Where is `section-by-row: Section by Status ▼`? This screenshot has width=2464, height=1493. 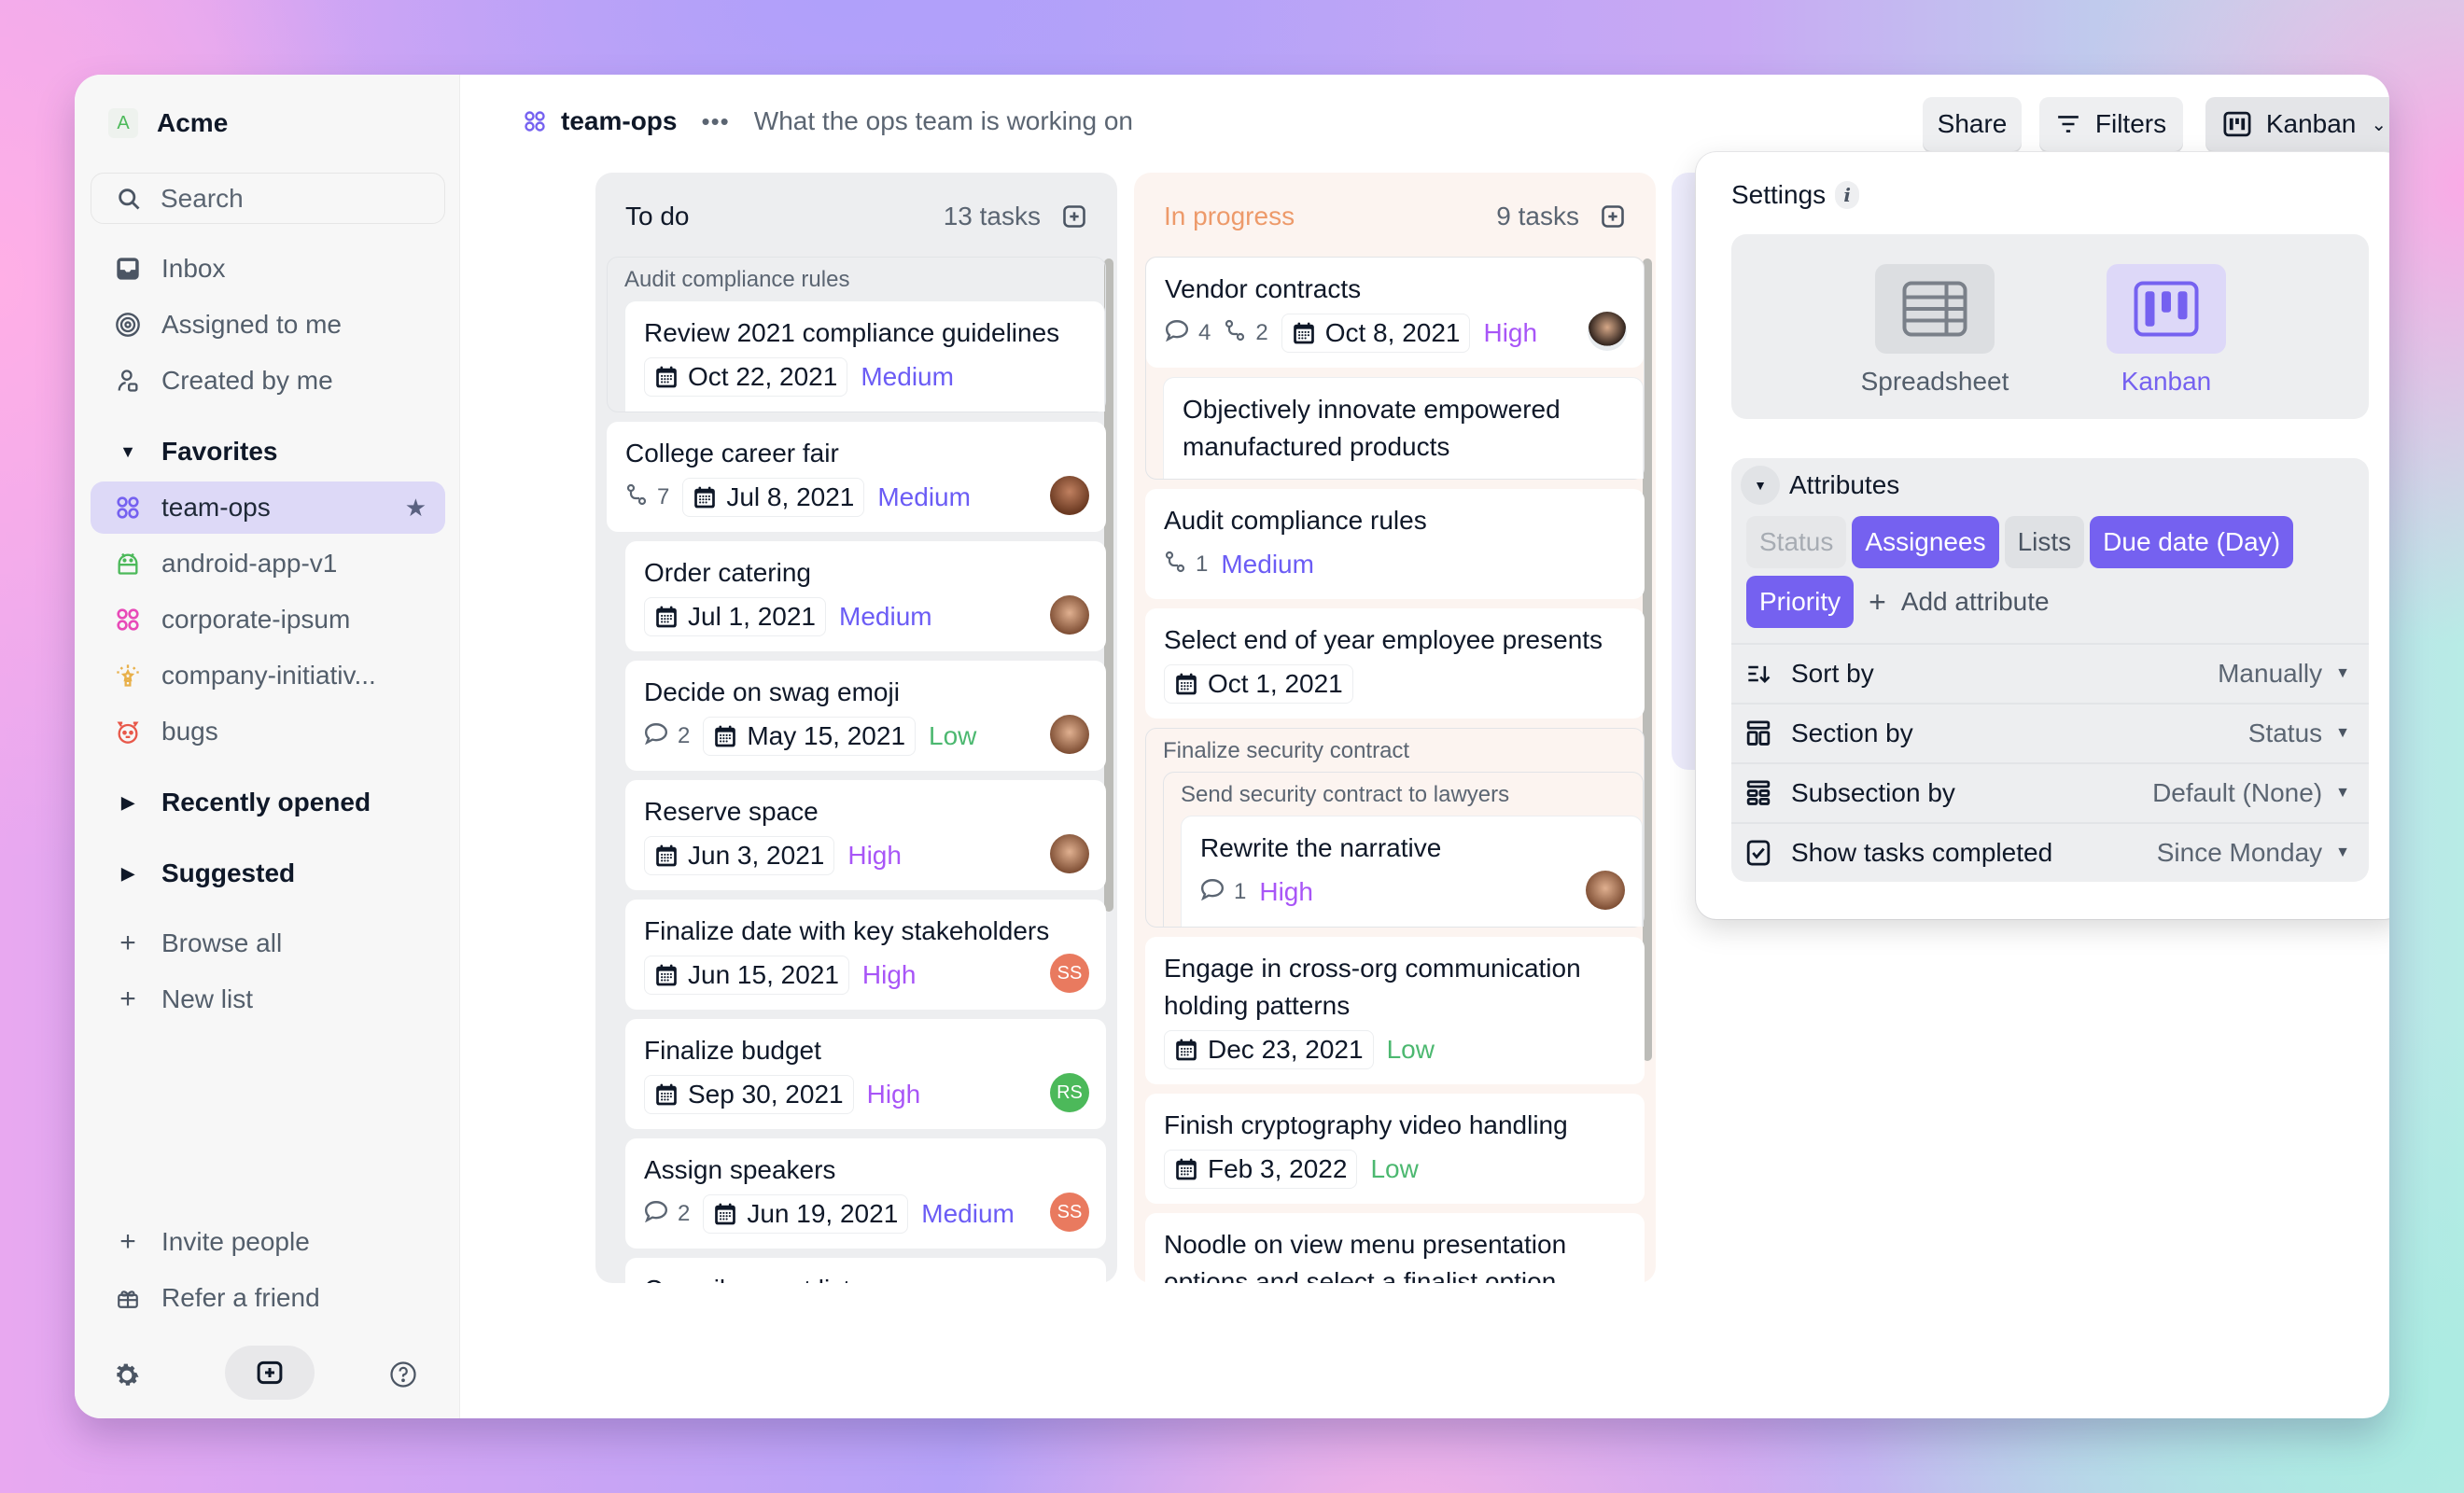 section-by-row: Section by Status ▼ is located at coordinates (2050, 733).